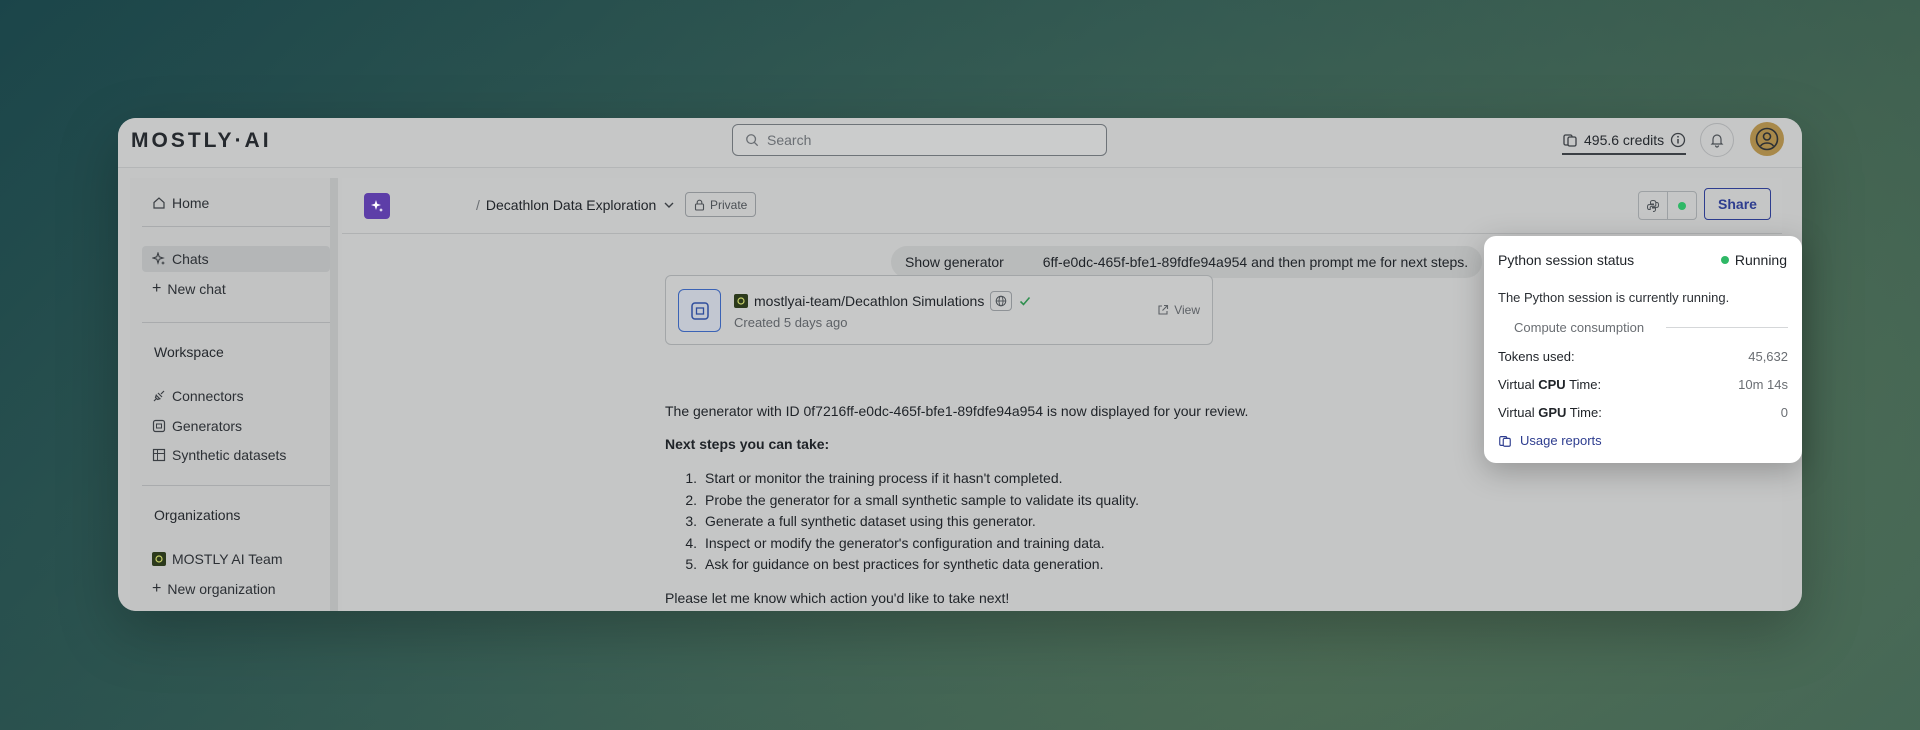 This screenshot has height=730, width=1920. I want to click on sidebar-item-generators: Generators, so click(237, 426).